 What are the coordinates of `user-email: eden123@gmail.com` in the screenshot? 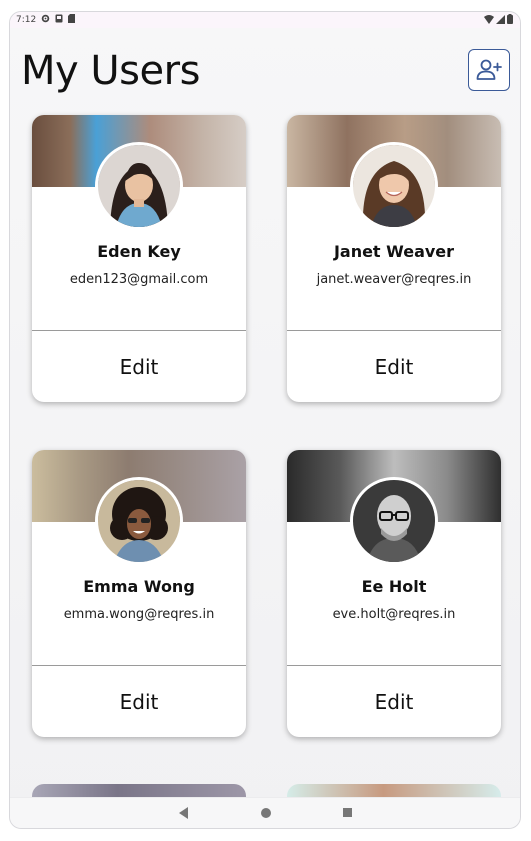 It's located at (139, 279).